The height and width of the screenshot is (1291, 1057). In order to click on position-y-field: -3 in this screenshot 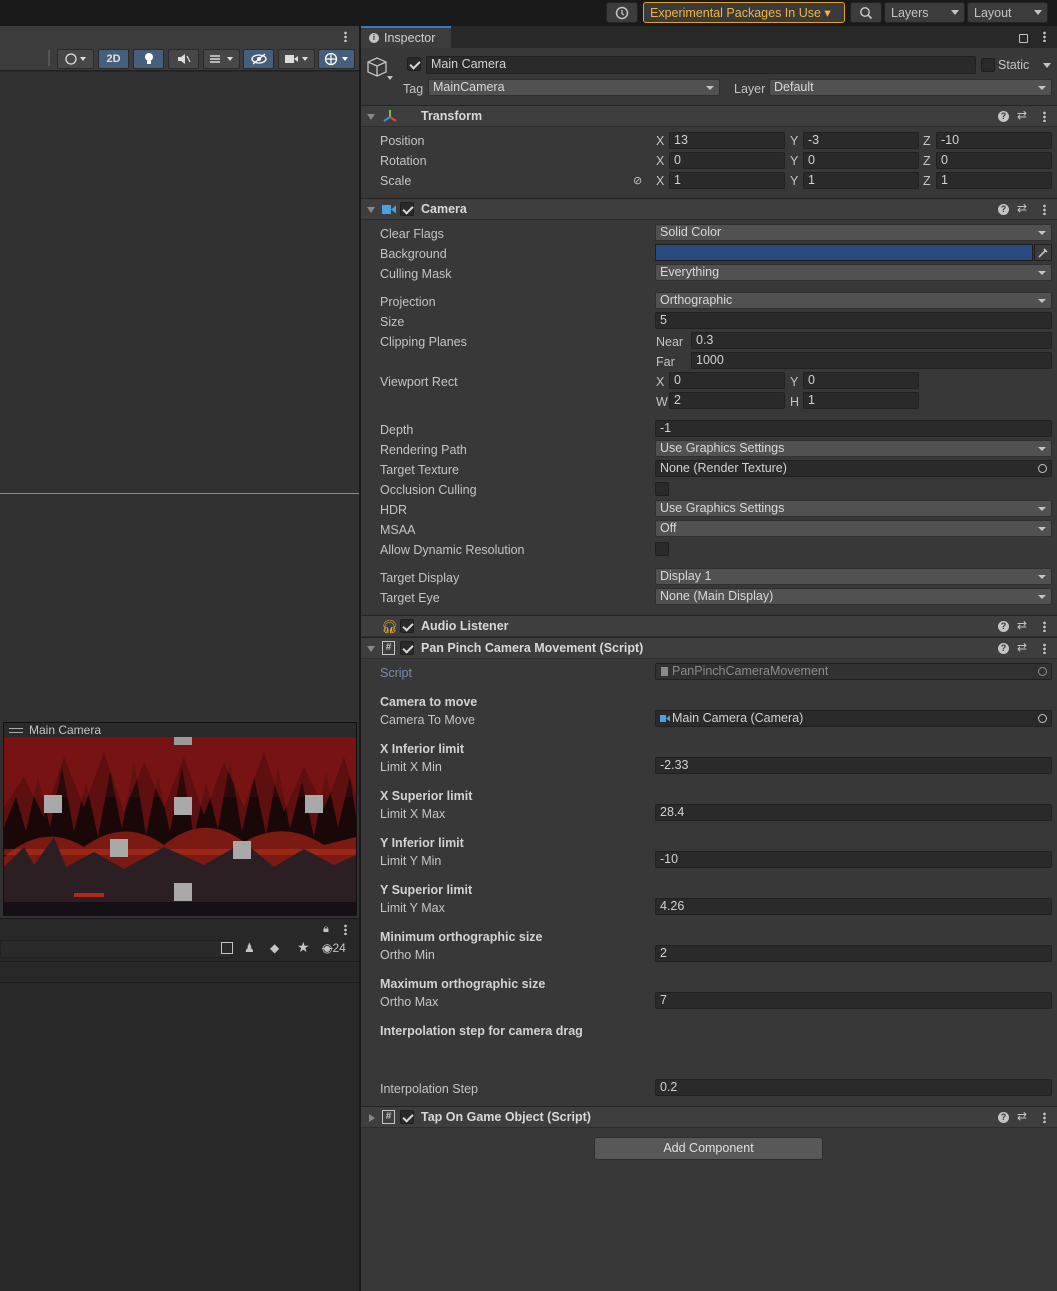, I will do `click(861, 140)`.